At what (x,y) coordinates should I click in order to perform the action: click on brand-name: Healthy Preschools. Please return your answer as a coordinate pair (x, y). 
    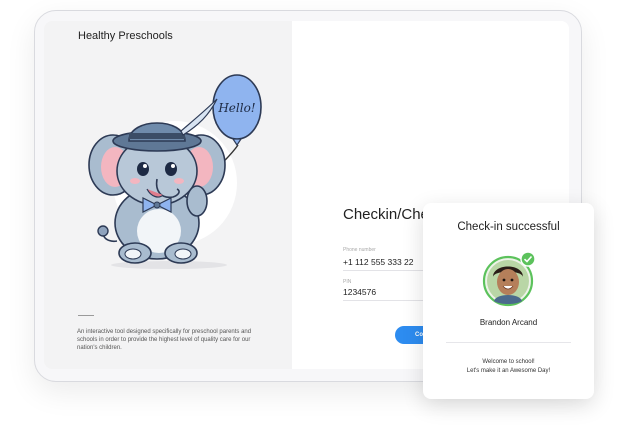
    Looking at the image, I should click on (125, 36).